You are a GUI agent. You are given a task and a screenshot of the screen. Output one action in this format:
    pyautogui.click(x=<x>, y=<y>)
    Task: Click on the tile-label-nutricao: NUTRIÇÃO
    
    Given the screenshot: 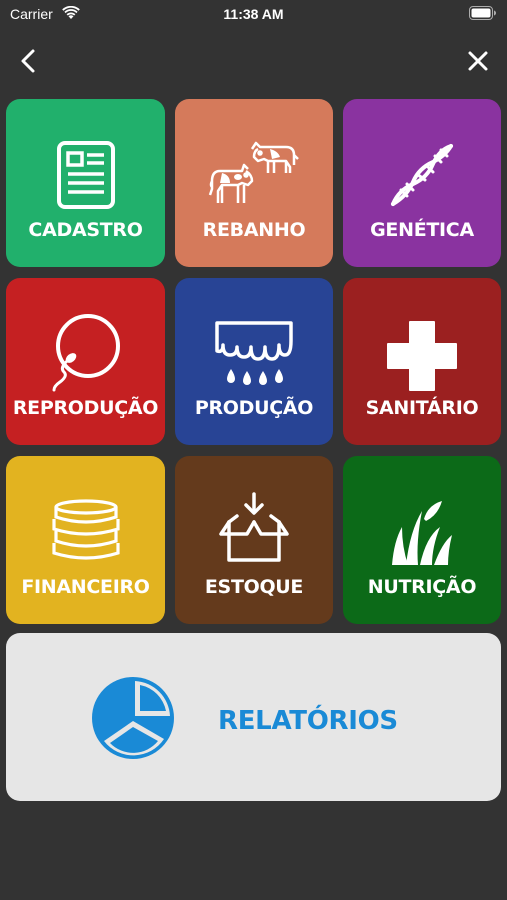 What is the action you would take?
    pyautogui.click(x=422, y=587)
    